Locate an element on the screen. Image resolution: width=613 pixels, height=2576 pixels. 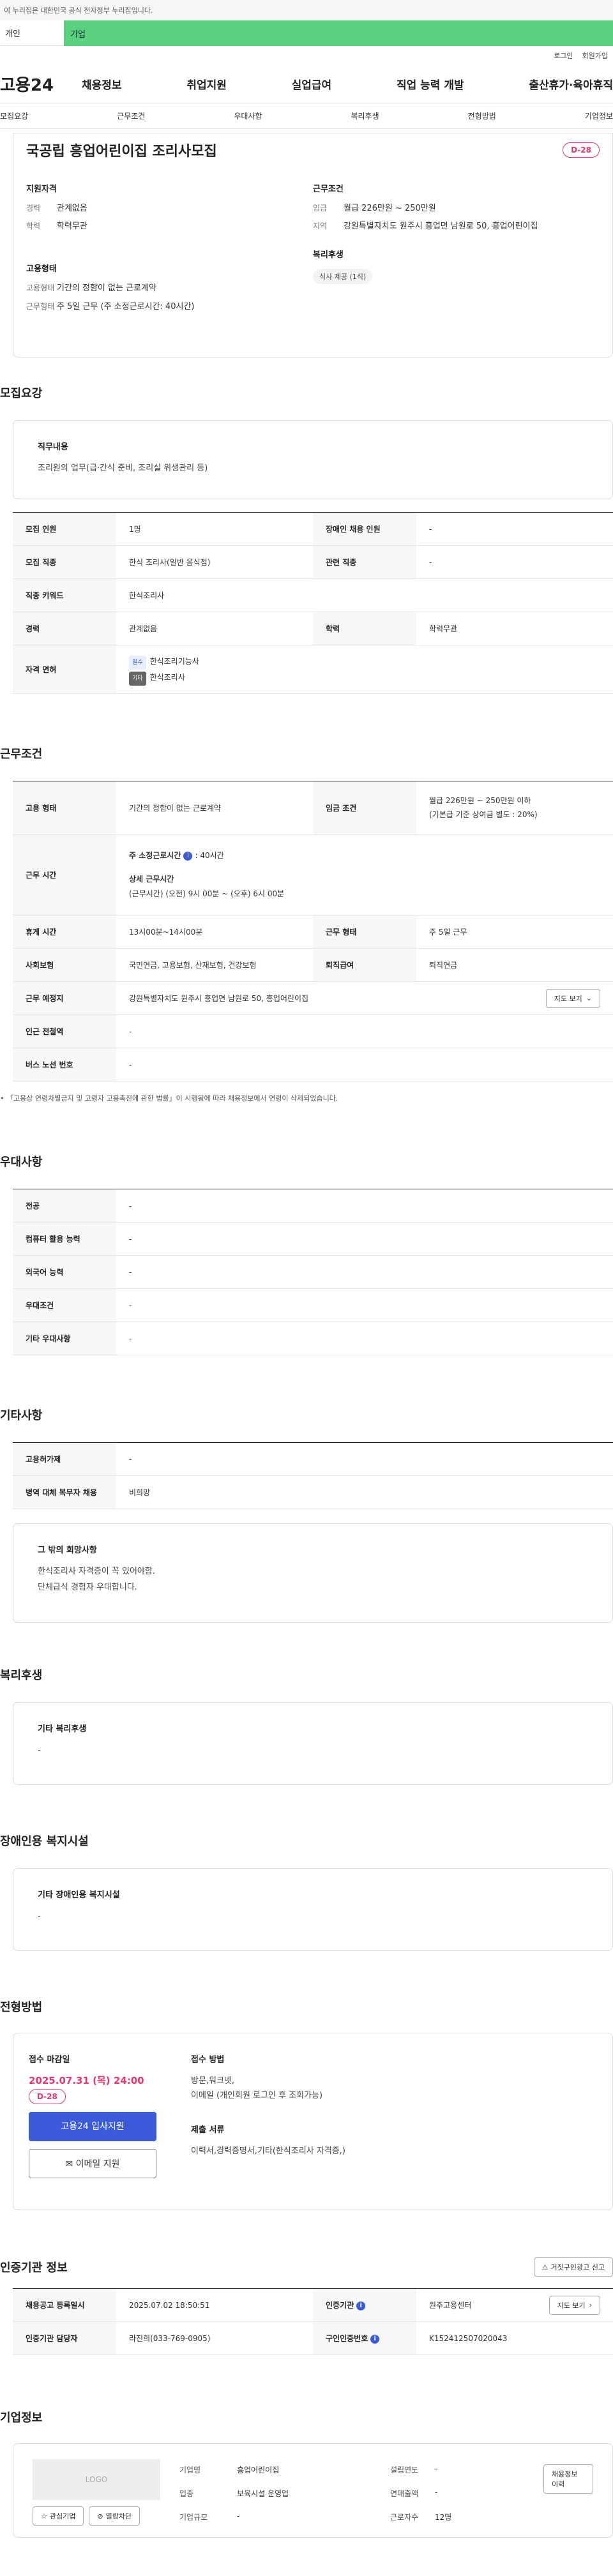
table-row: 휴게 시간 13시00분~14시00분 근무 형태 주 5일 근무 is located at coordinates (313, 932).